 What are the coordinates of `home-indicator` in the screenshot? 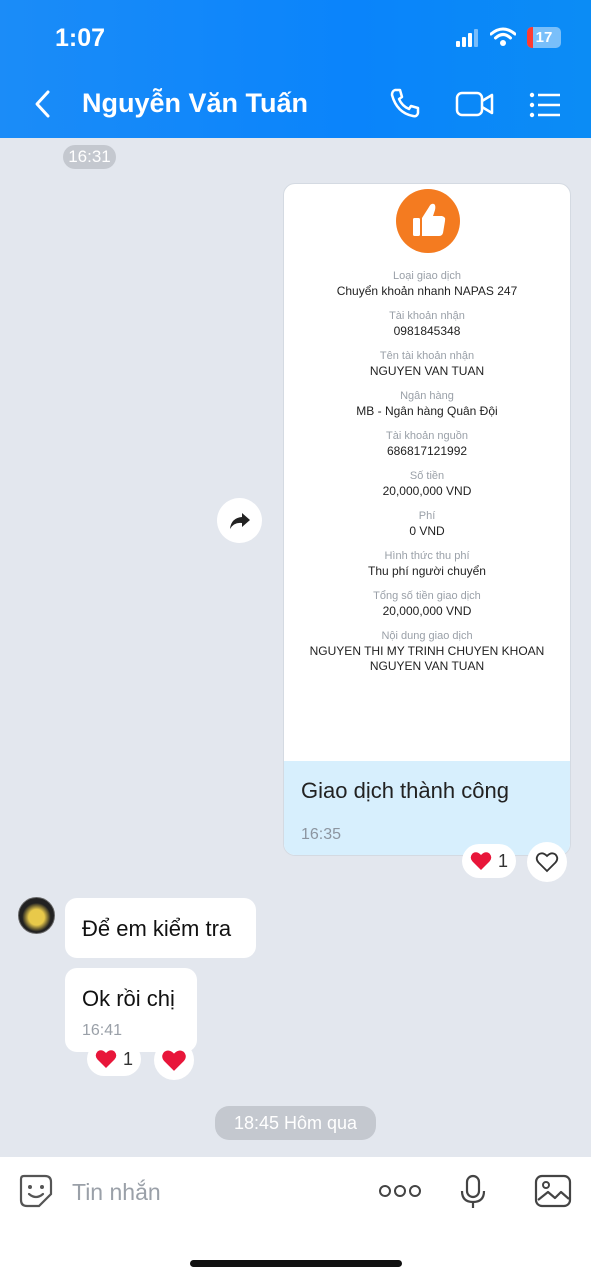 It's located at (296, 1263).